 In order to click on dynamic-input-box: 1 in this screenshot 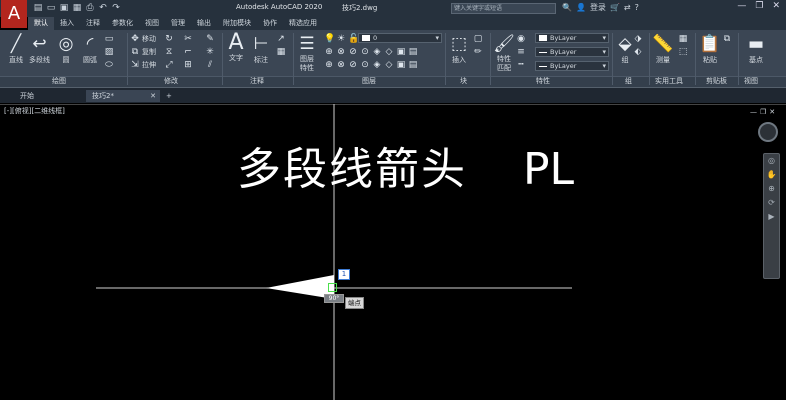, I will do `click(344, 274)`.